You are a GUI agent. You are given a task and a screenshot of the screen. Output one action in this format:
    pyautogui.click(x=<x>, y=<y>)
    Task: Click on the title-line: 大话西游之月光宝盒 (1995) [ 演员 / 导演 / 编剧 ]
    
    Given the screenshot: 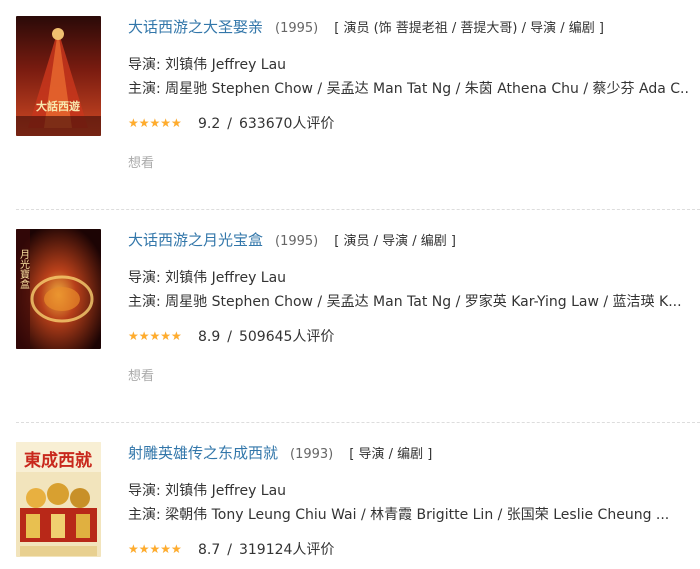 What is the action you would take?
    pyautogui.click(x=292, y=240)
    